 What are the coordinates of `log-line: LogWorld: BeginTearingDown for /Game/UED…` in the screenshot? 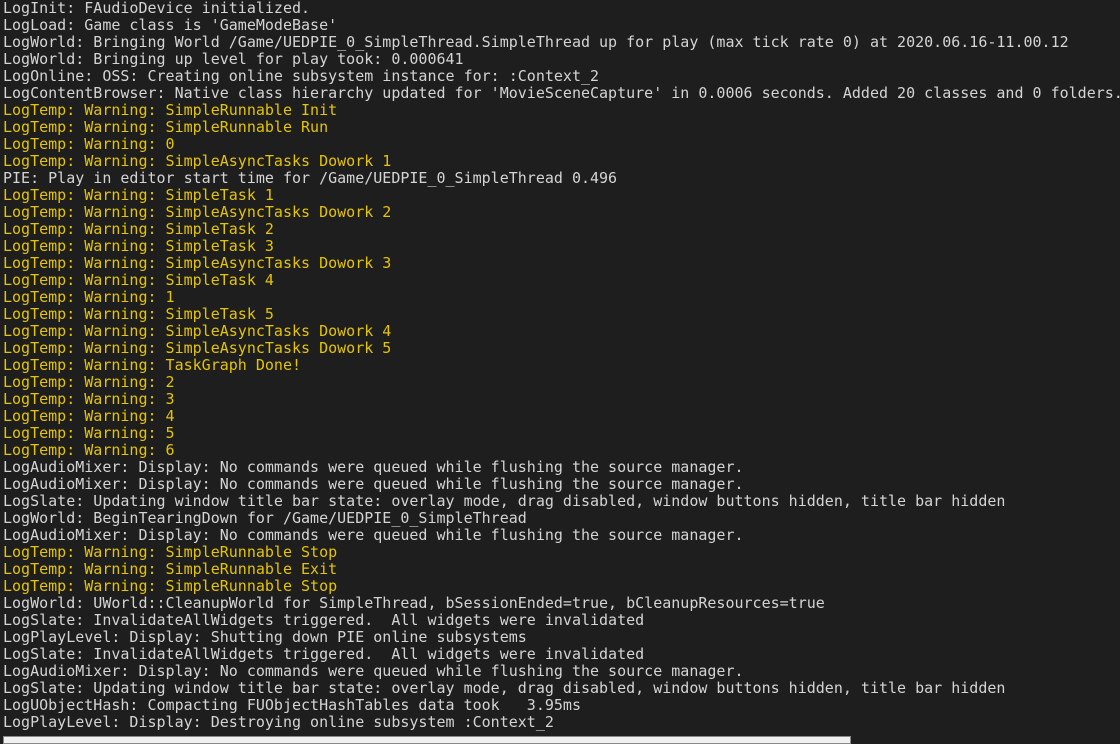 It's located at (265, 518).